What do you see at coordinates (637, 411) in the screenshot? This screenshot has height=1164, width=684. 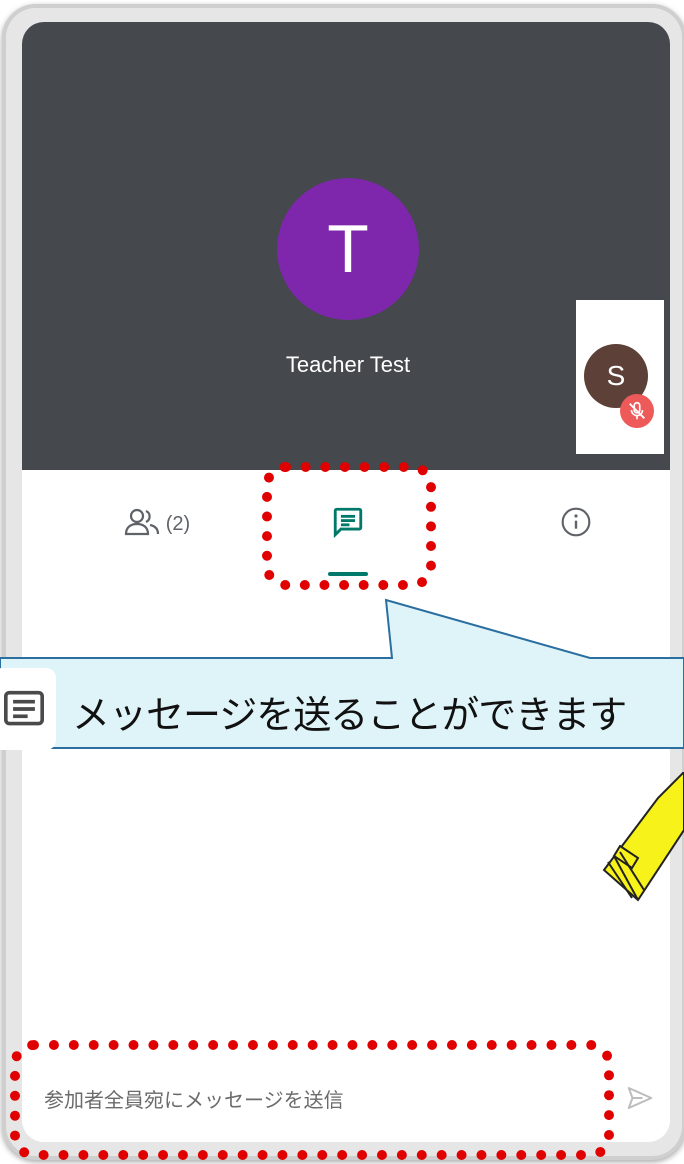 I see `mic-off-icon` at bounding box center [637, 411].